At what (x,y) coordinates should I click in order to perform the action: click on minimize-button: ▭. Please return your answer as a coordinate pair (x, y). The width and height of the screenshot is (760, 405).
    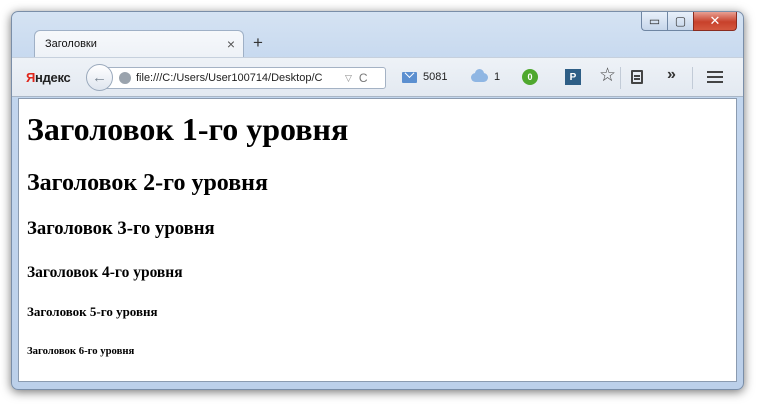
    Looking at the image, I should click on (654, 21).